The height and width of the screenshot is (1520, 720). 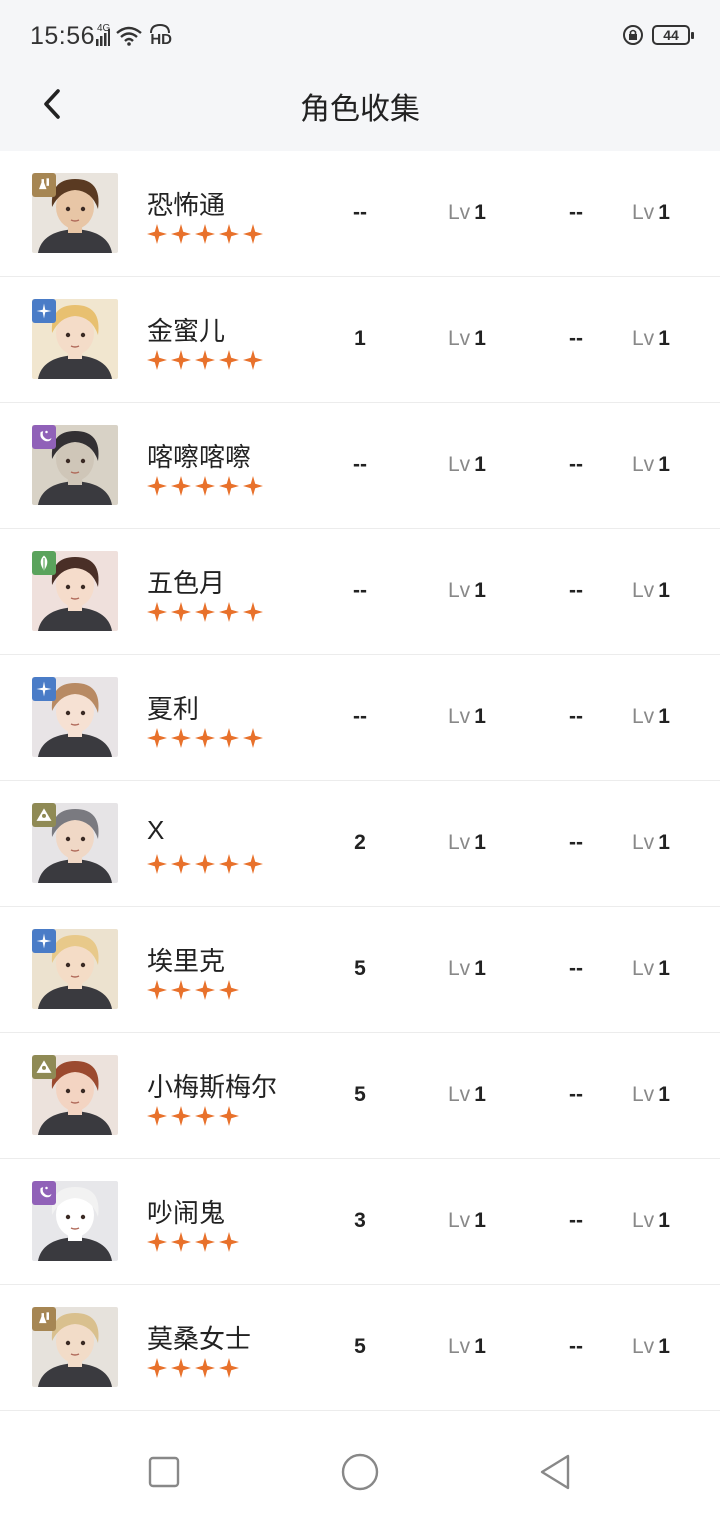 I want to click on status-icons-left: 4G HD, so click(x=134, y=36).